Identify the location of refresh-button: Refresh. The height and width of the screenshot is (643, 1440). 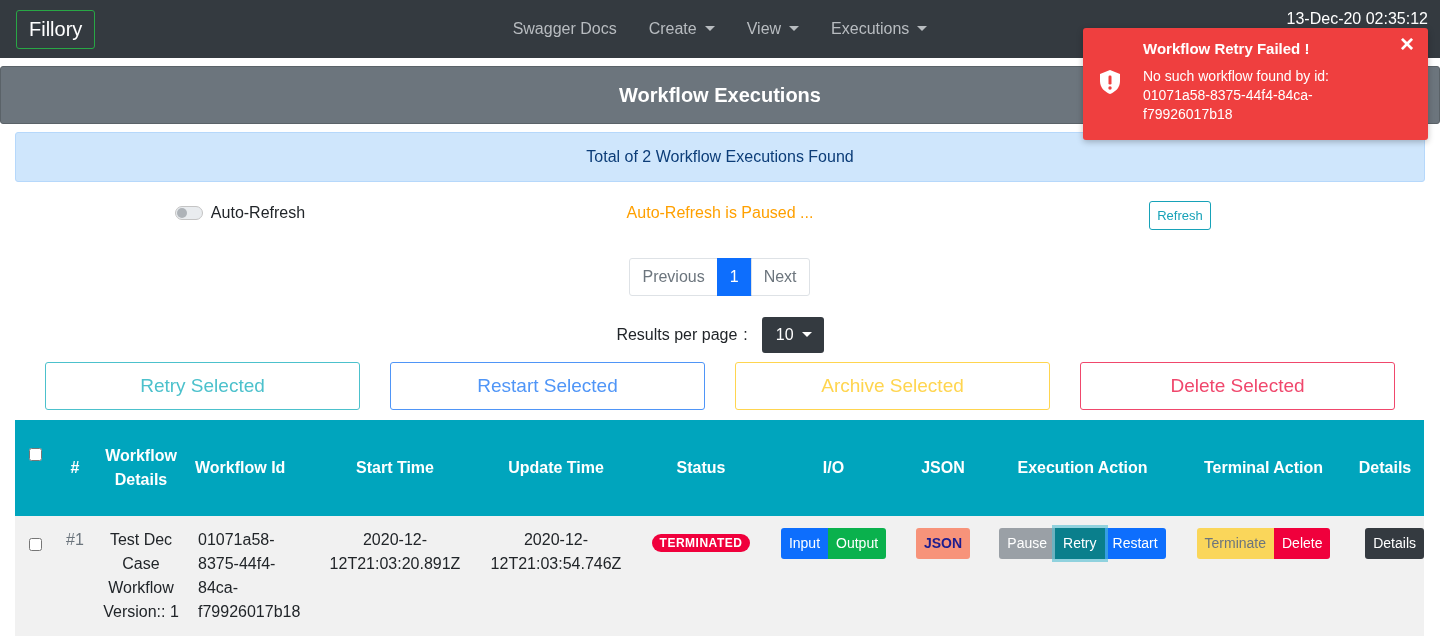
(1180, 215).